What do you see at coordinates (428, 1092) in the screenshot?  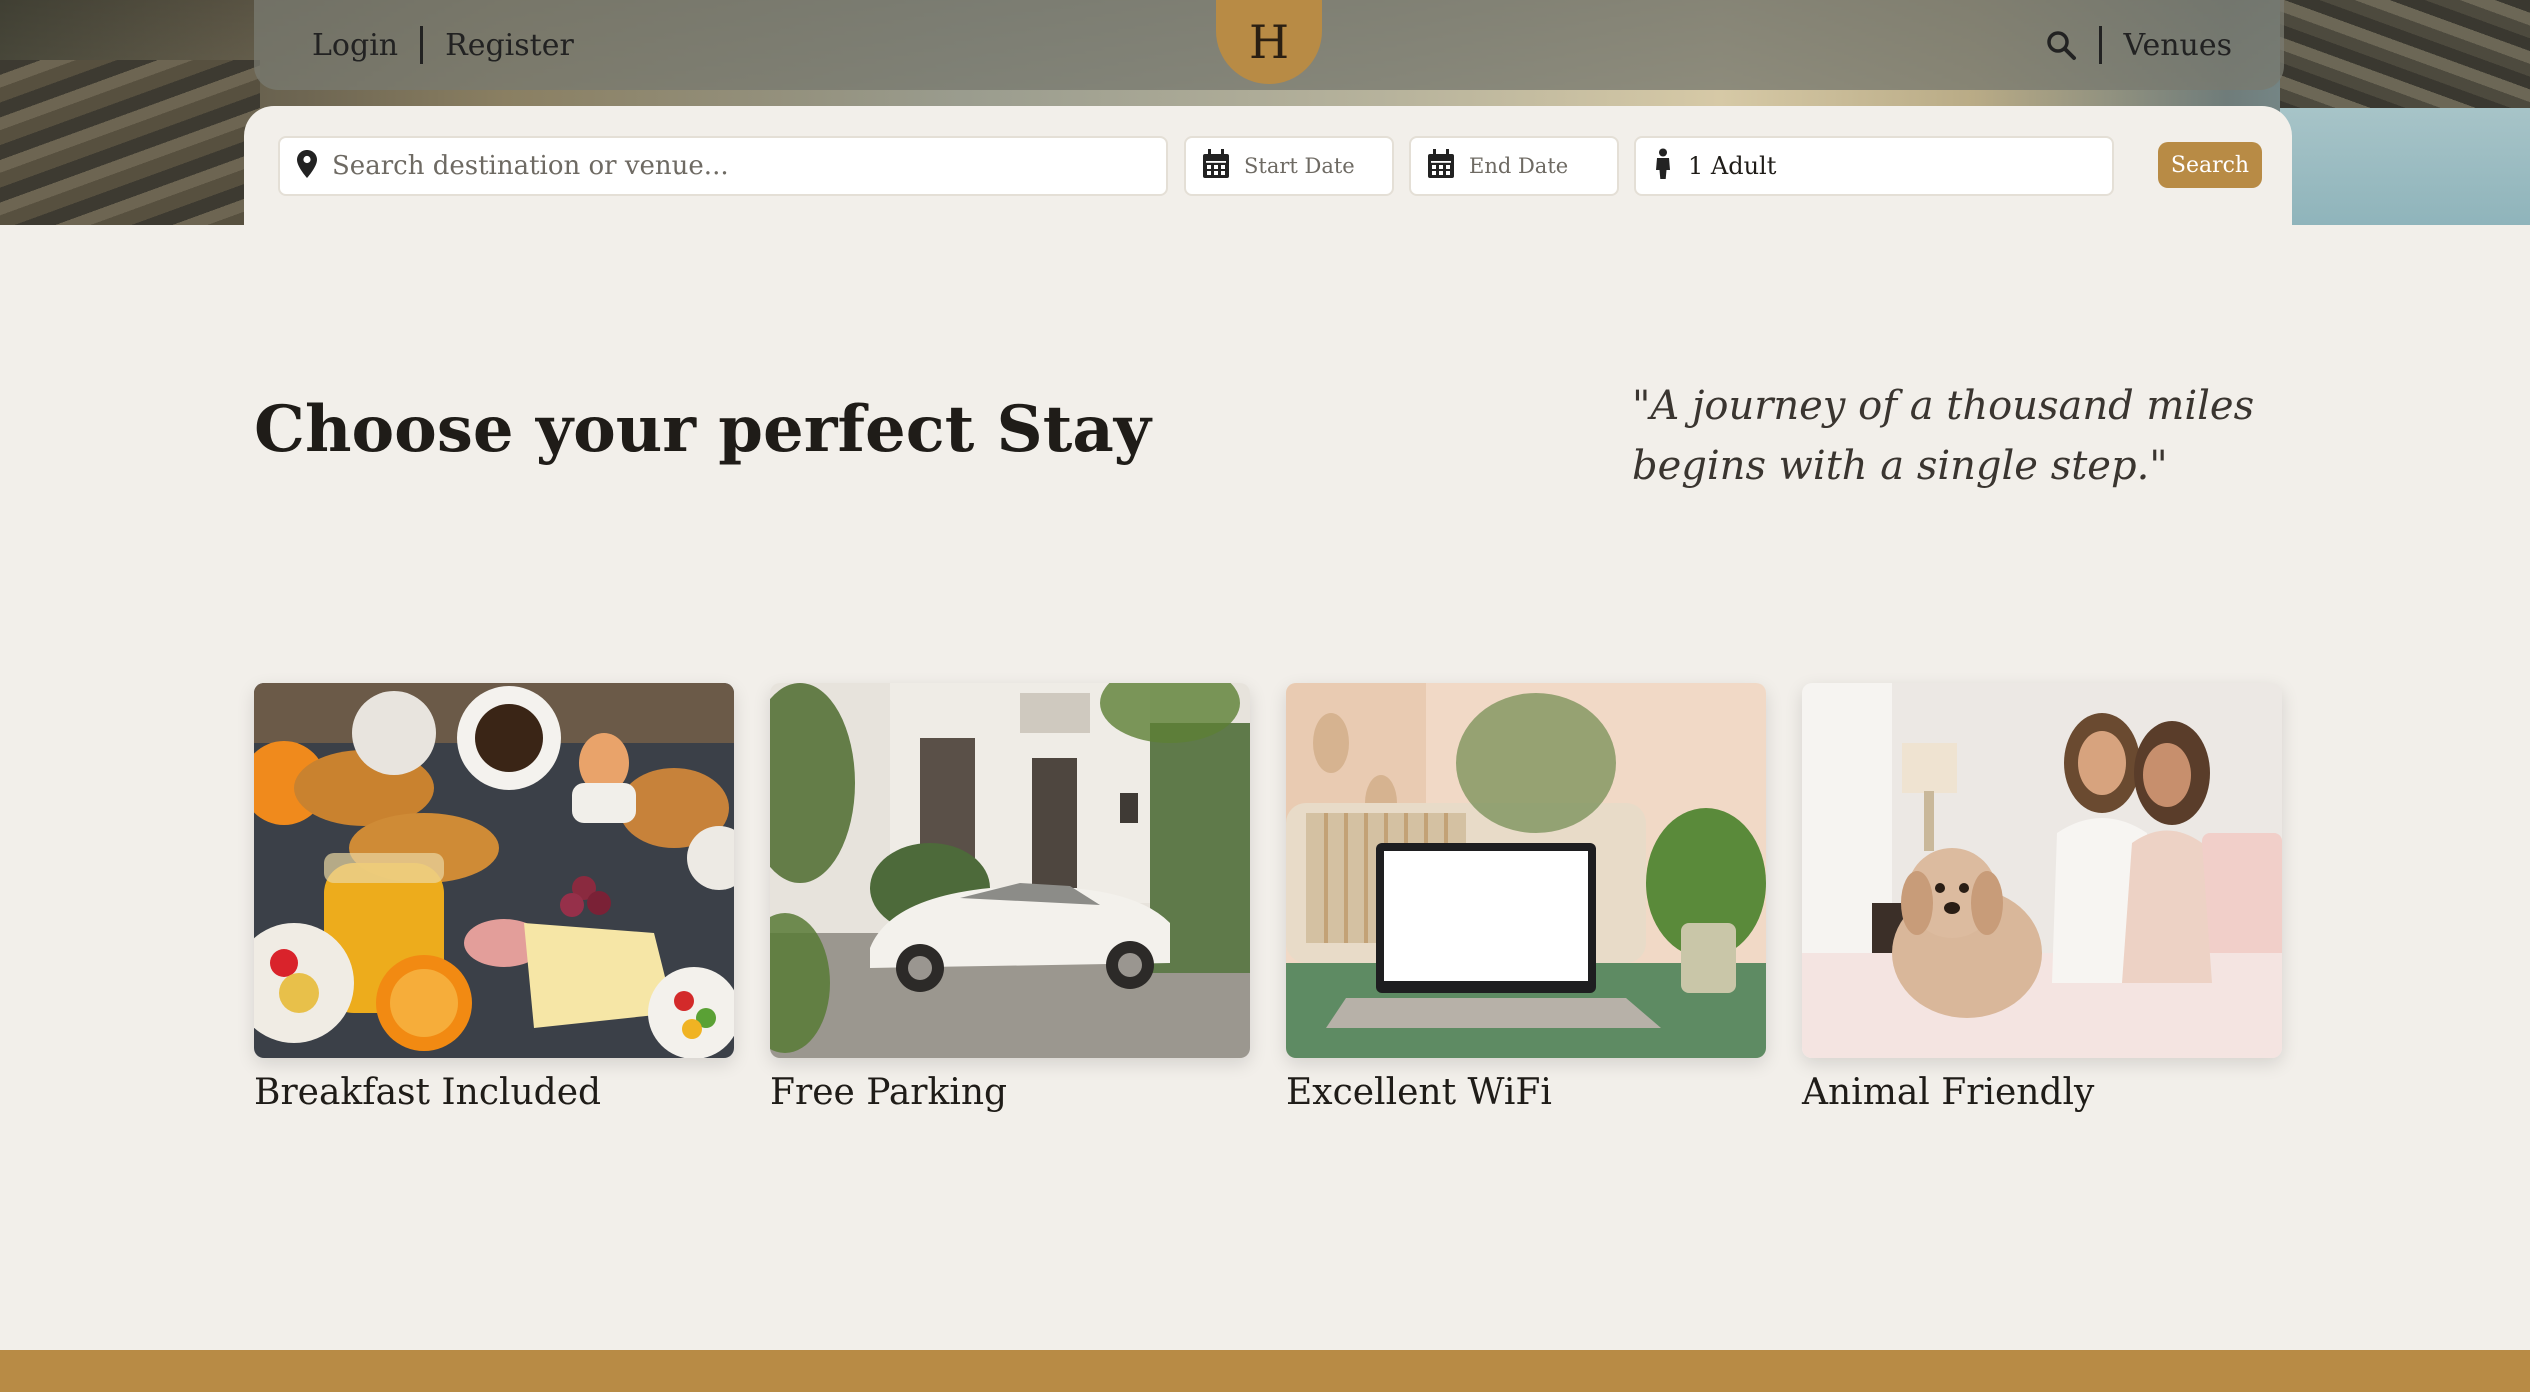 I see `feature-label: Breakfast Included` at bounding box center [428, 1092].